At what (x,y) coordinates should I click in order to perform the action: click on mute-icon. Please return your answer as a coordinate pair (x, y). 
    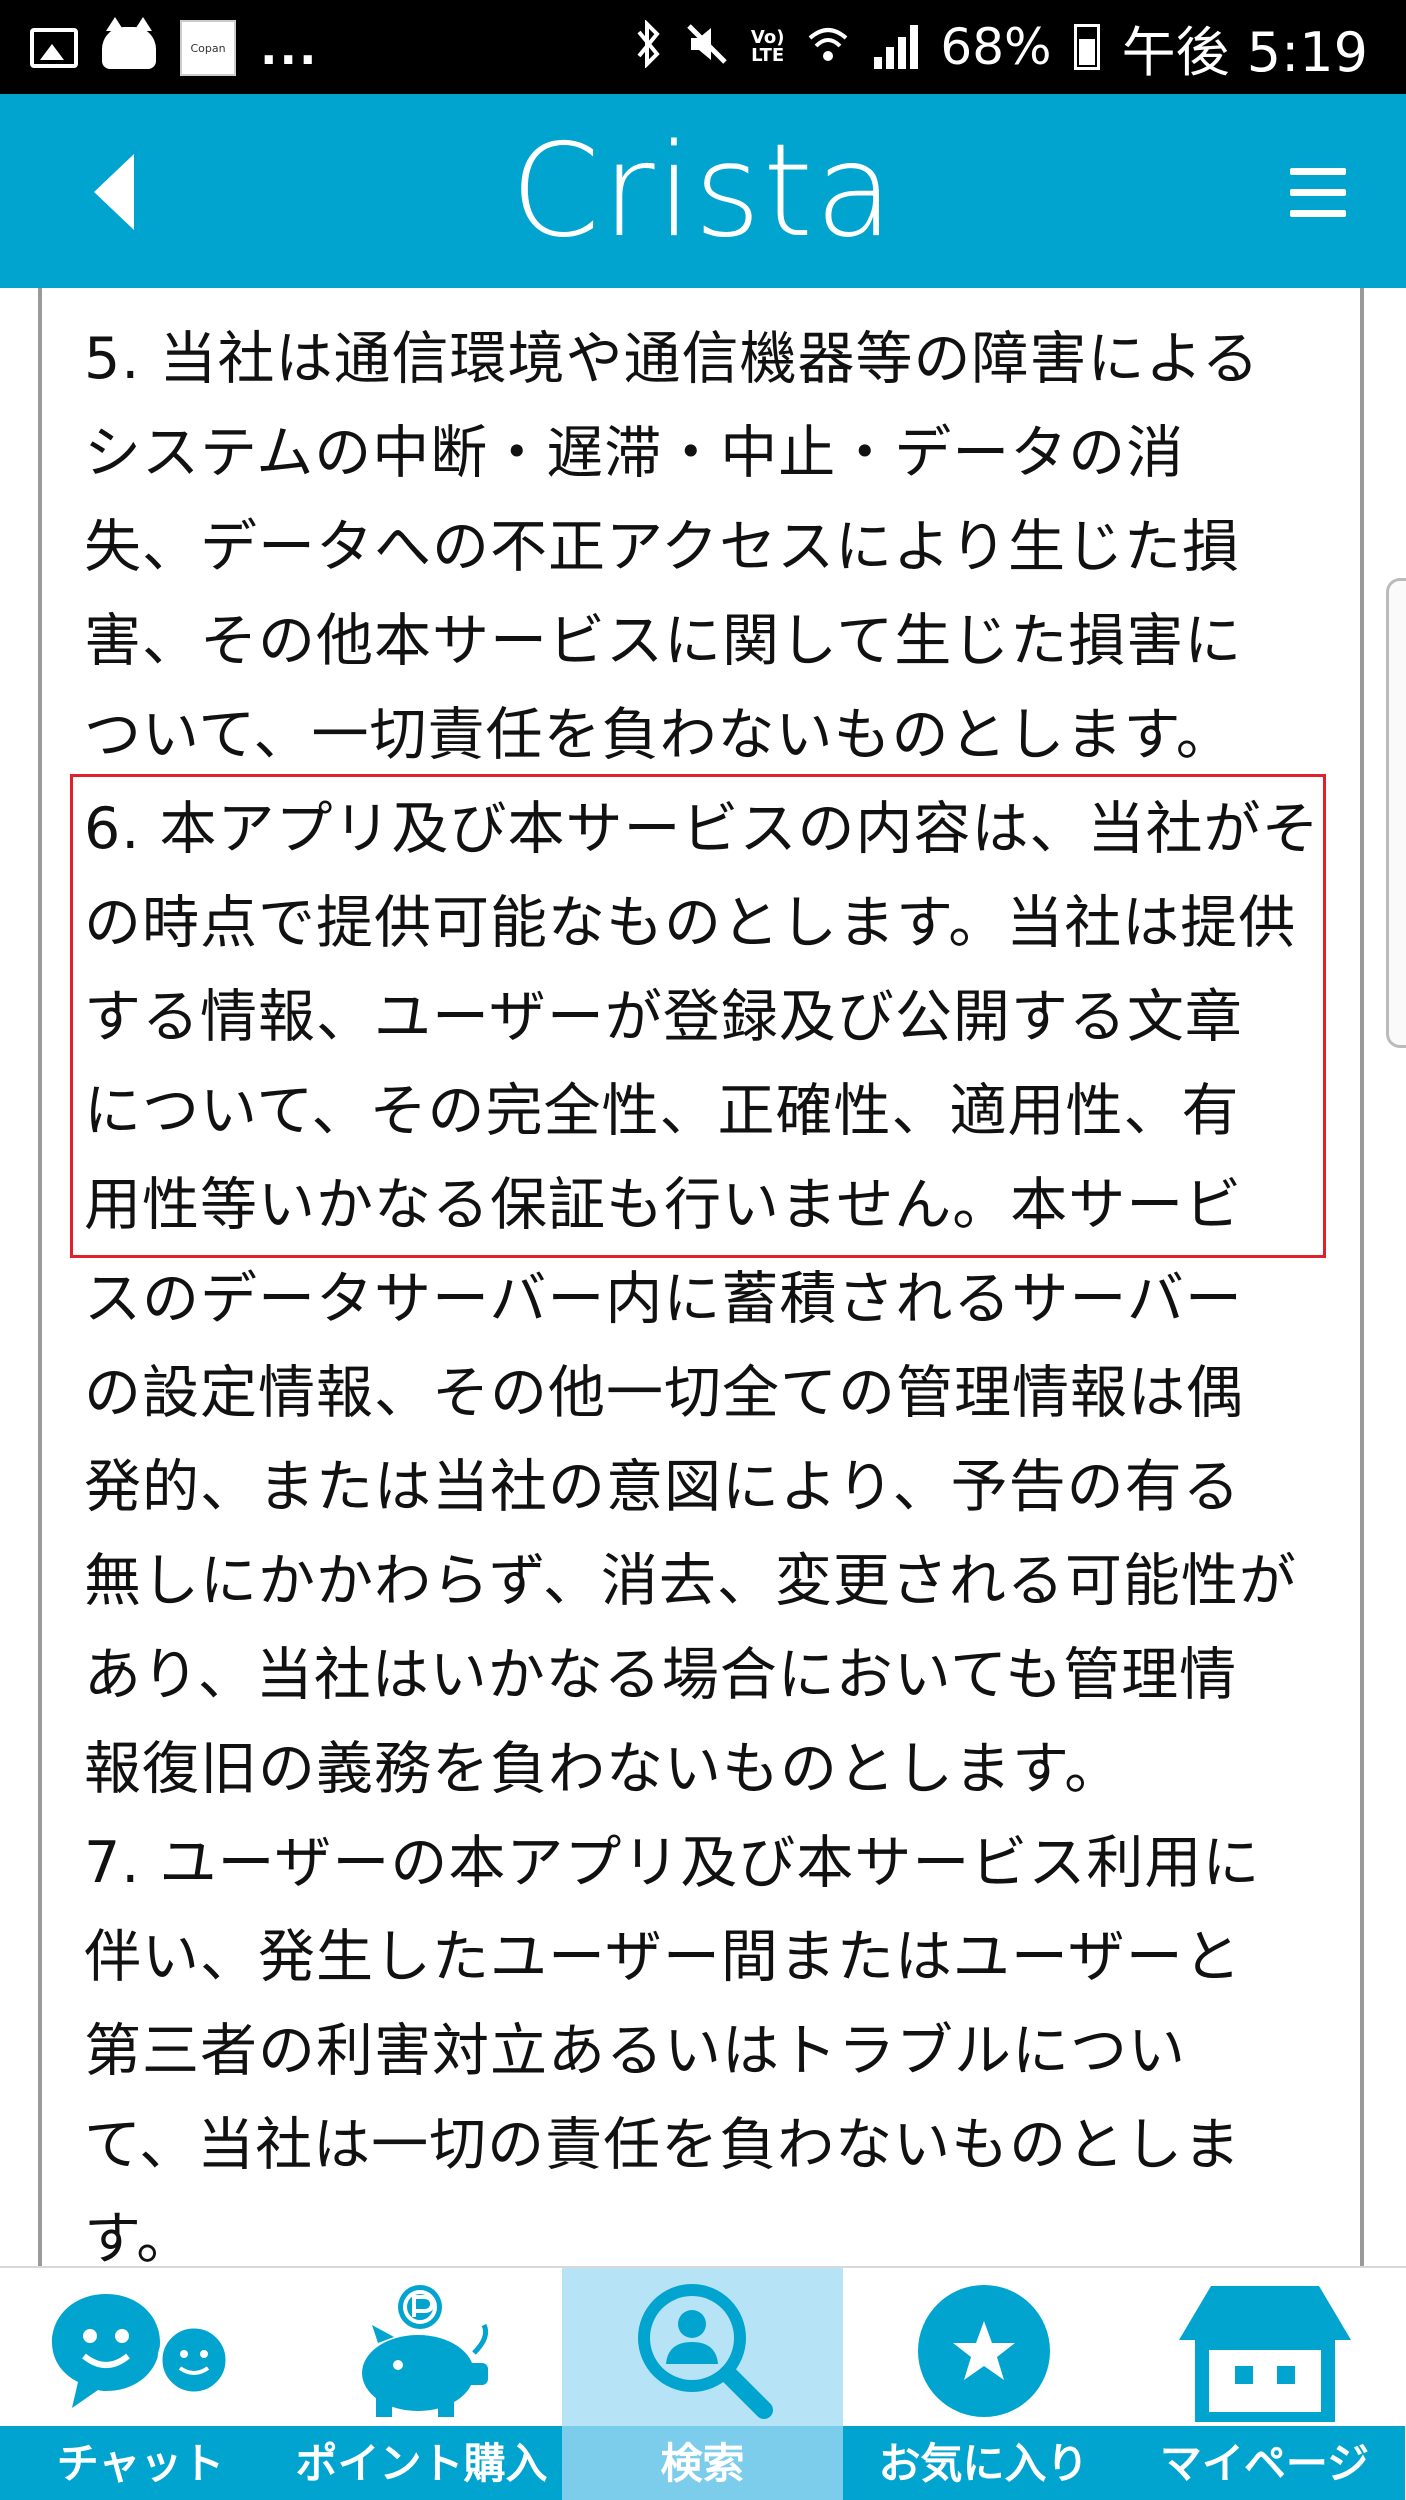
    Looking at the image, I should click on (707, 47).